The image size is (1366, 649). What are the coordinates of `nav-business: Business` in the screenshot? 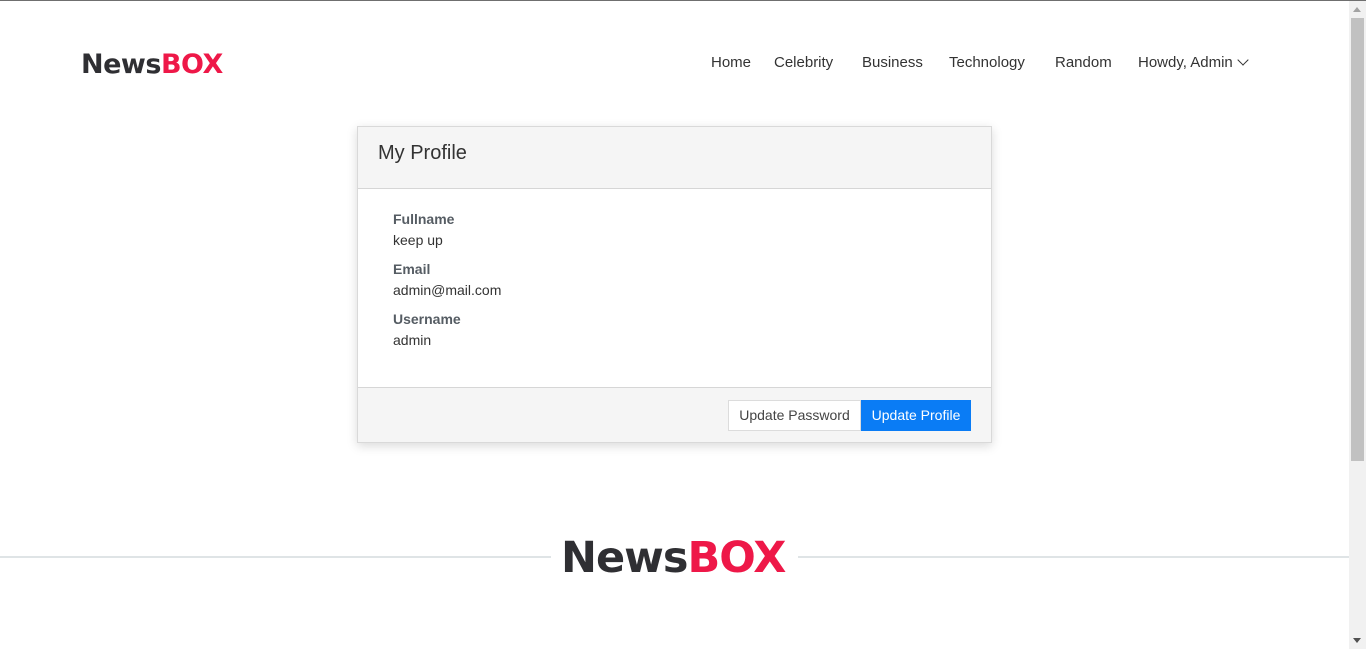 It's located at (892, 63).